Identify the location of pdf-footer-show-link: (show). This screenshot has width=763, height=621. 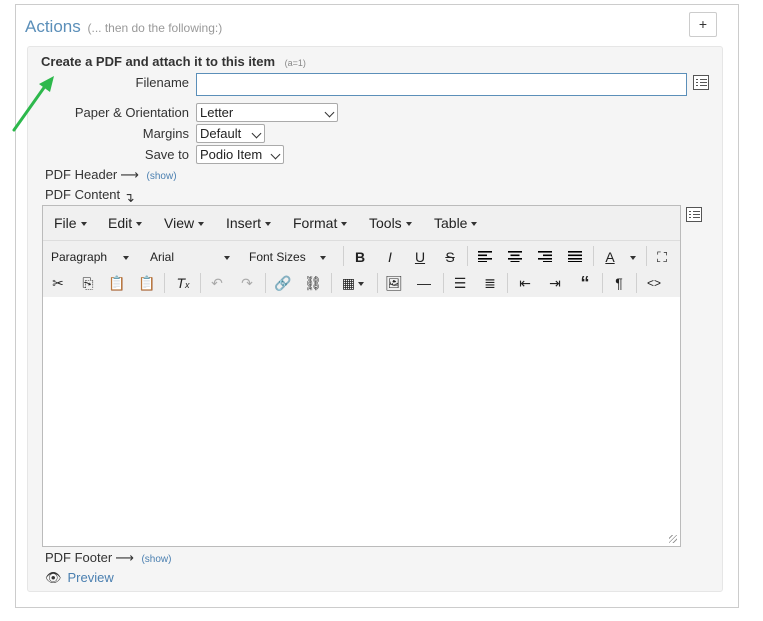
(156, 559).